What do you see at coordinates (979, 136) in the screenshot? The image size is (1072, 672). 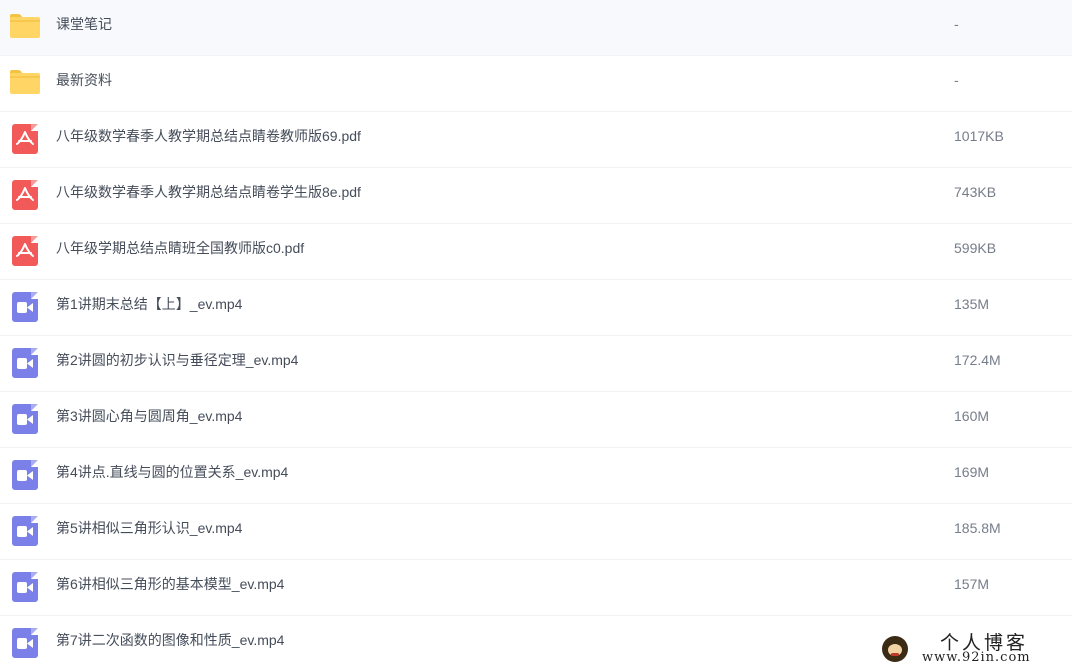 I see `file-size: 1017KB` at bounding box center [979, 136].